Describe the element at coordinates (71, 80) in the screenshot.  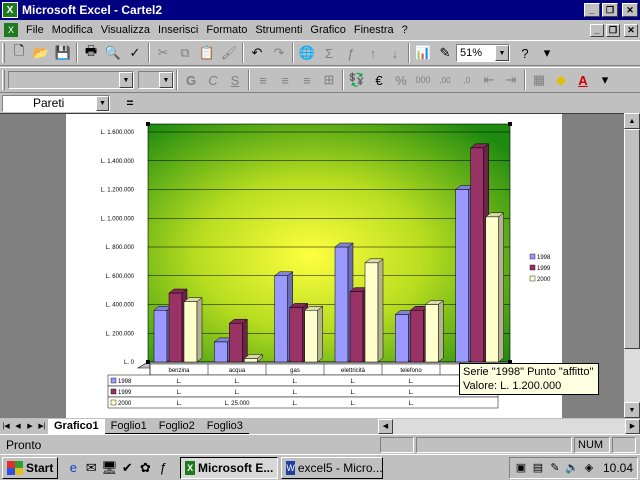
I see `font-name-select: ▼` at that location.